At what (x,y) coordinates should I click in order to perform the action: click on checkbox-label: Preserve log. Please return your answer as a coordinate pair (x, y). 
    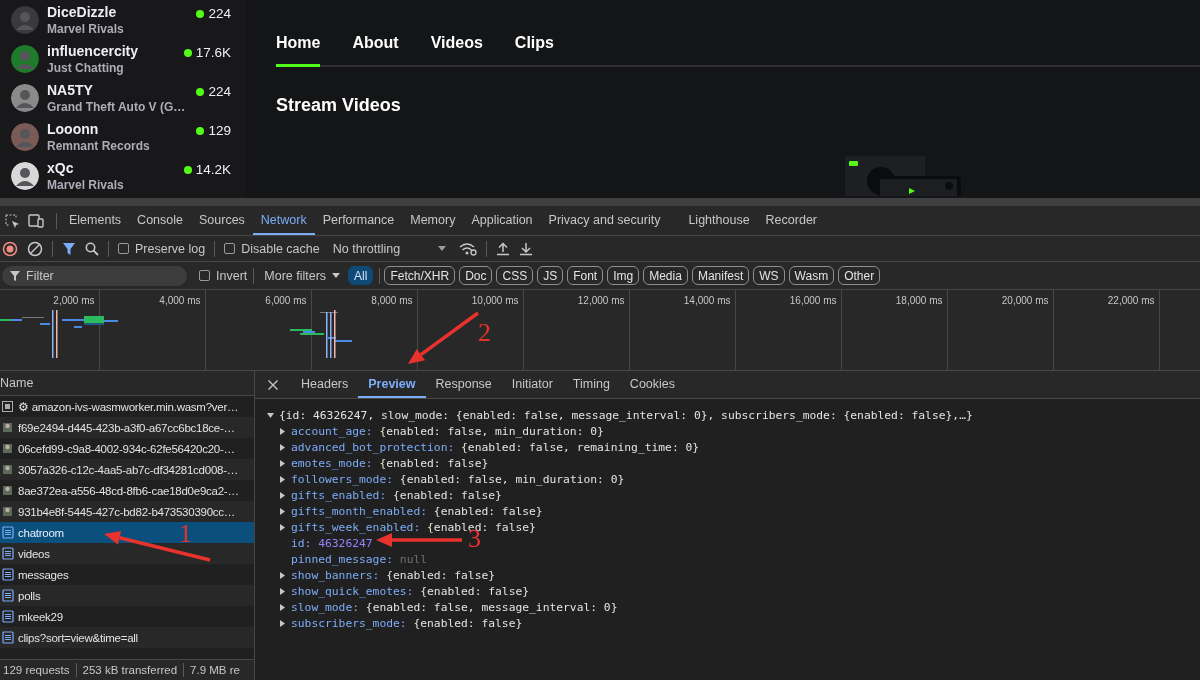
    Looking at the image, I should click on (170, 248).